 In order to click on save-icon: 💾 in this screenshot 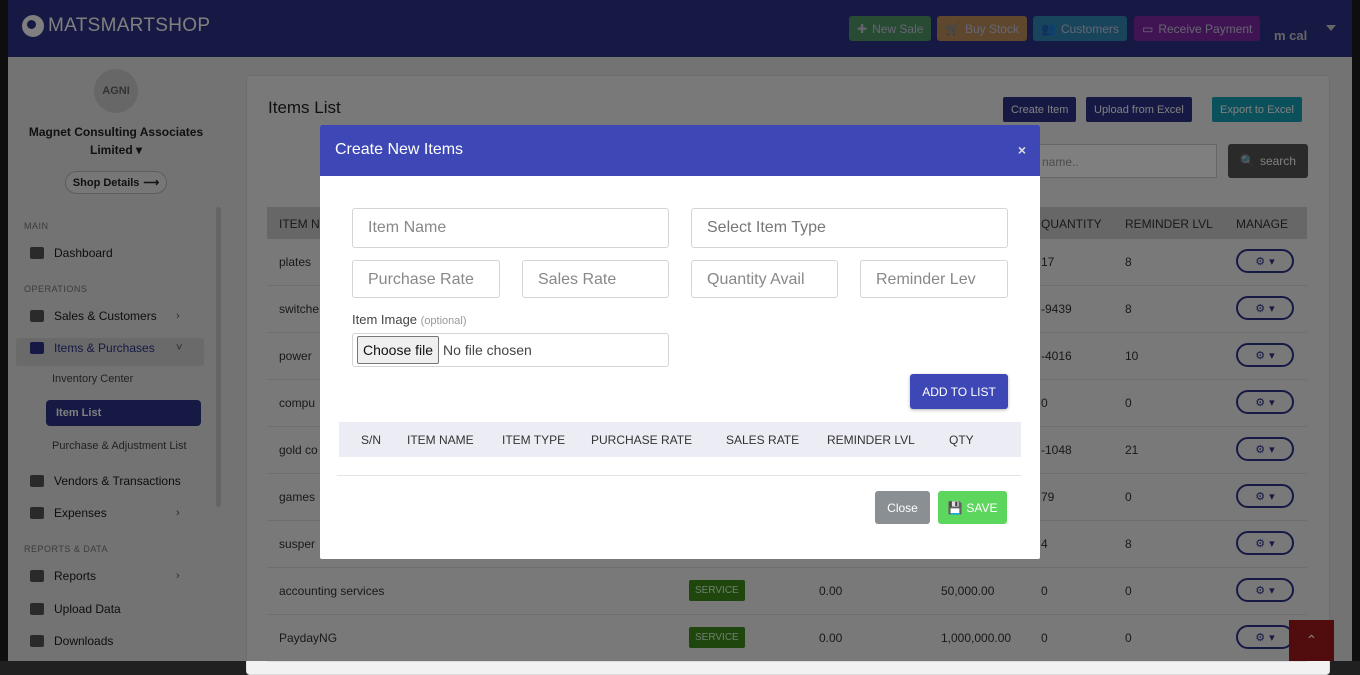, I will do `click(955, 507)`.